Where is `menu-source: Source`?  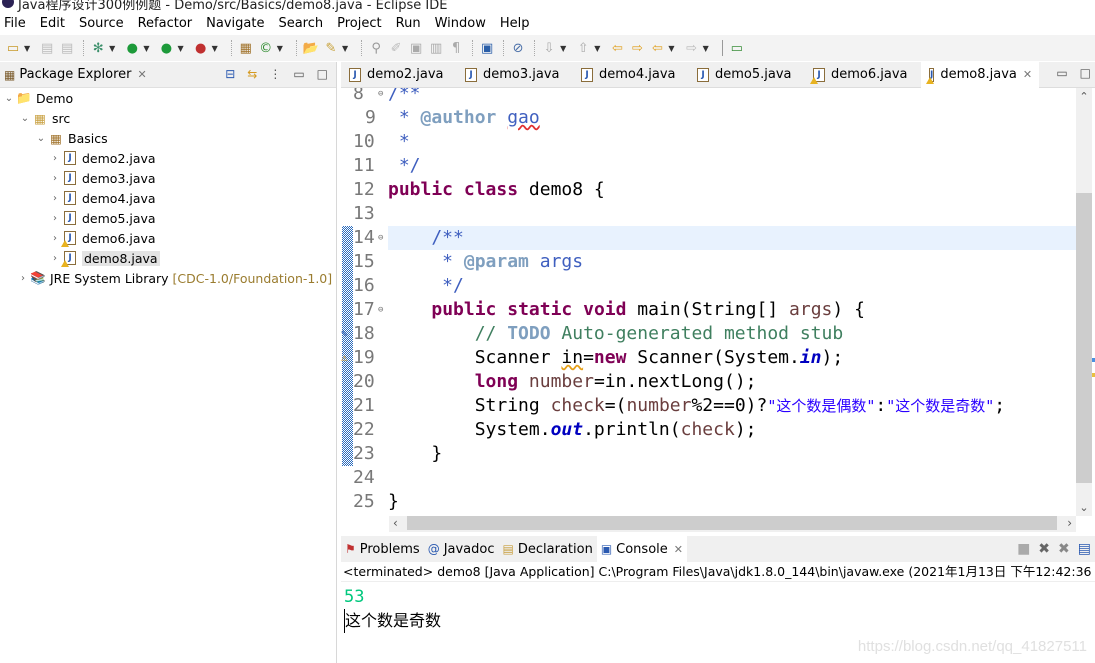 menu-source: Source is located at coordinates (101, 23).